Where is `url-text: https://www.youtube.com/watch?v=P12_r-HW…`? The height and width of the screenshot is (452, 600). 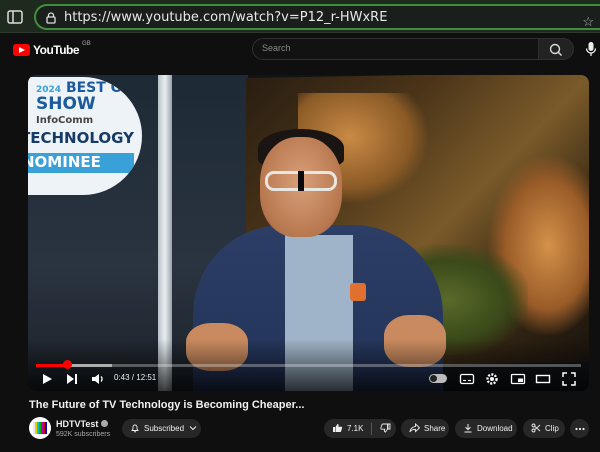 url-text: https://www.youtube.com/watch?v=P12_r-HW… is located at coordinates (226, 17).